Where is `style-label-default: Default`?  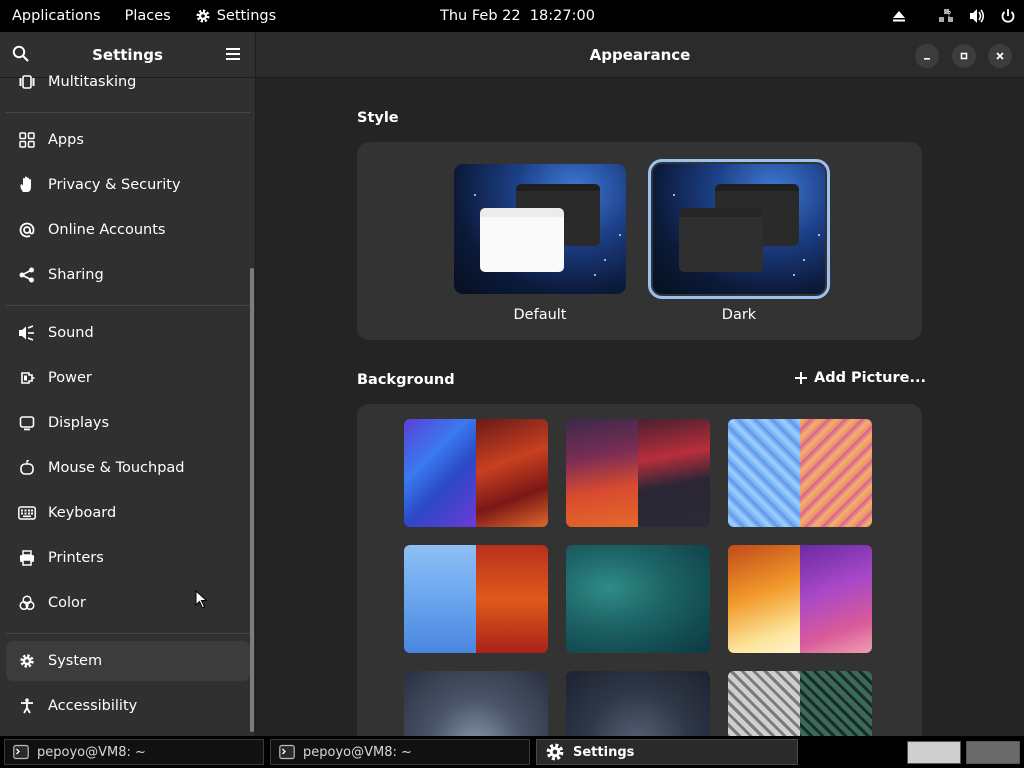
style-label-default: Default is located at coordinates (540, 315).